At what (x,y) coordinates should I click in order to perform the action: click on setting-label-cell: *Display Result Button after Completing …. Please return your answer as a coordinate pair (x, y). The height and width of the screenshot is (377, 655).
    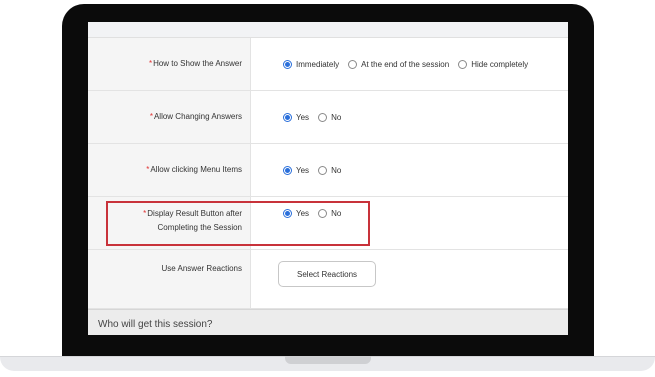
    Looking at the image, I should click on (169, 223).